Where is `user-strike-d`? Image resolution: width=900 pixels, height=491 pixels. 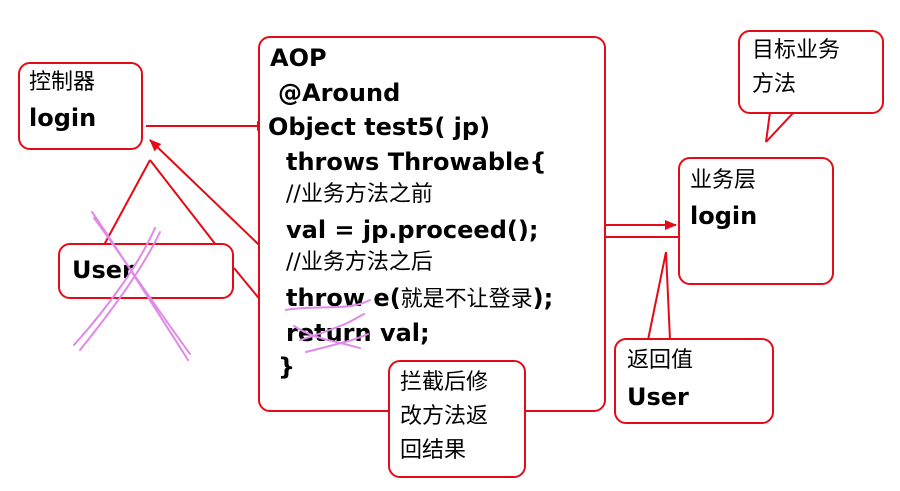 user-strike-d is located at coordinates (120, 291).